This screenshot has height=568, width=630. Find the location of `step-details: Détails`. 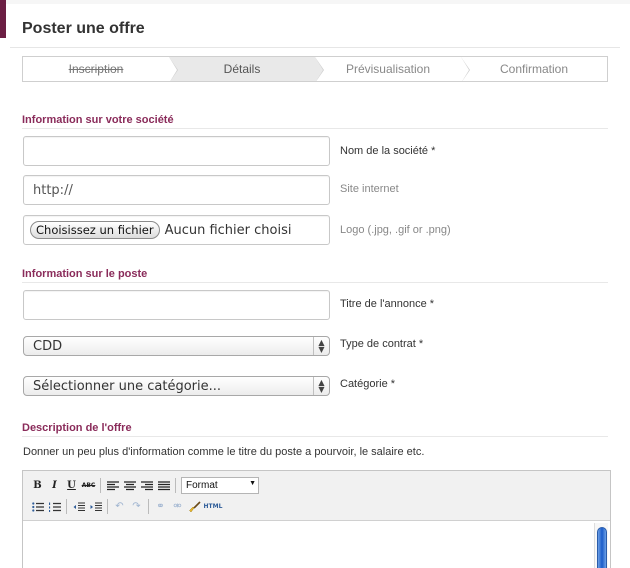

step-details: Détails is located at coordinates (246, 69).